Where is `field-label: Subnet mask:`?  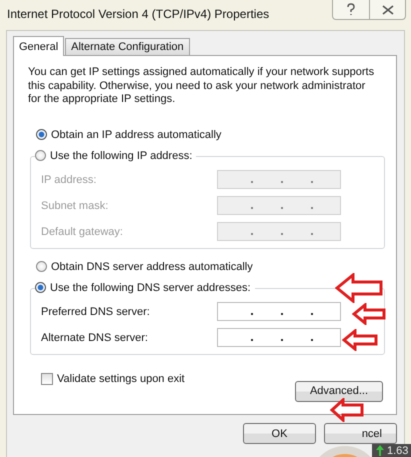
field-label: Subnet mask: is located at coordinates (74, 206).